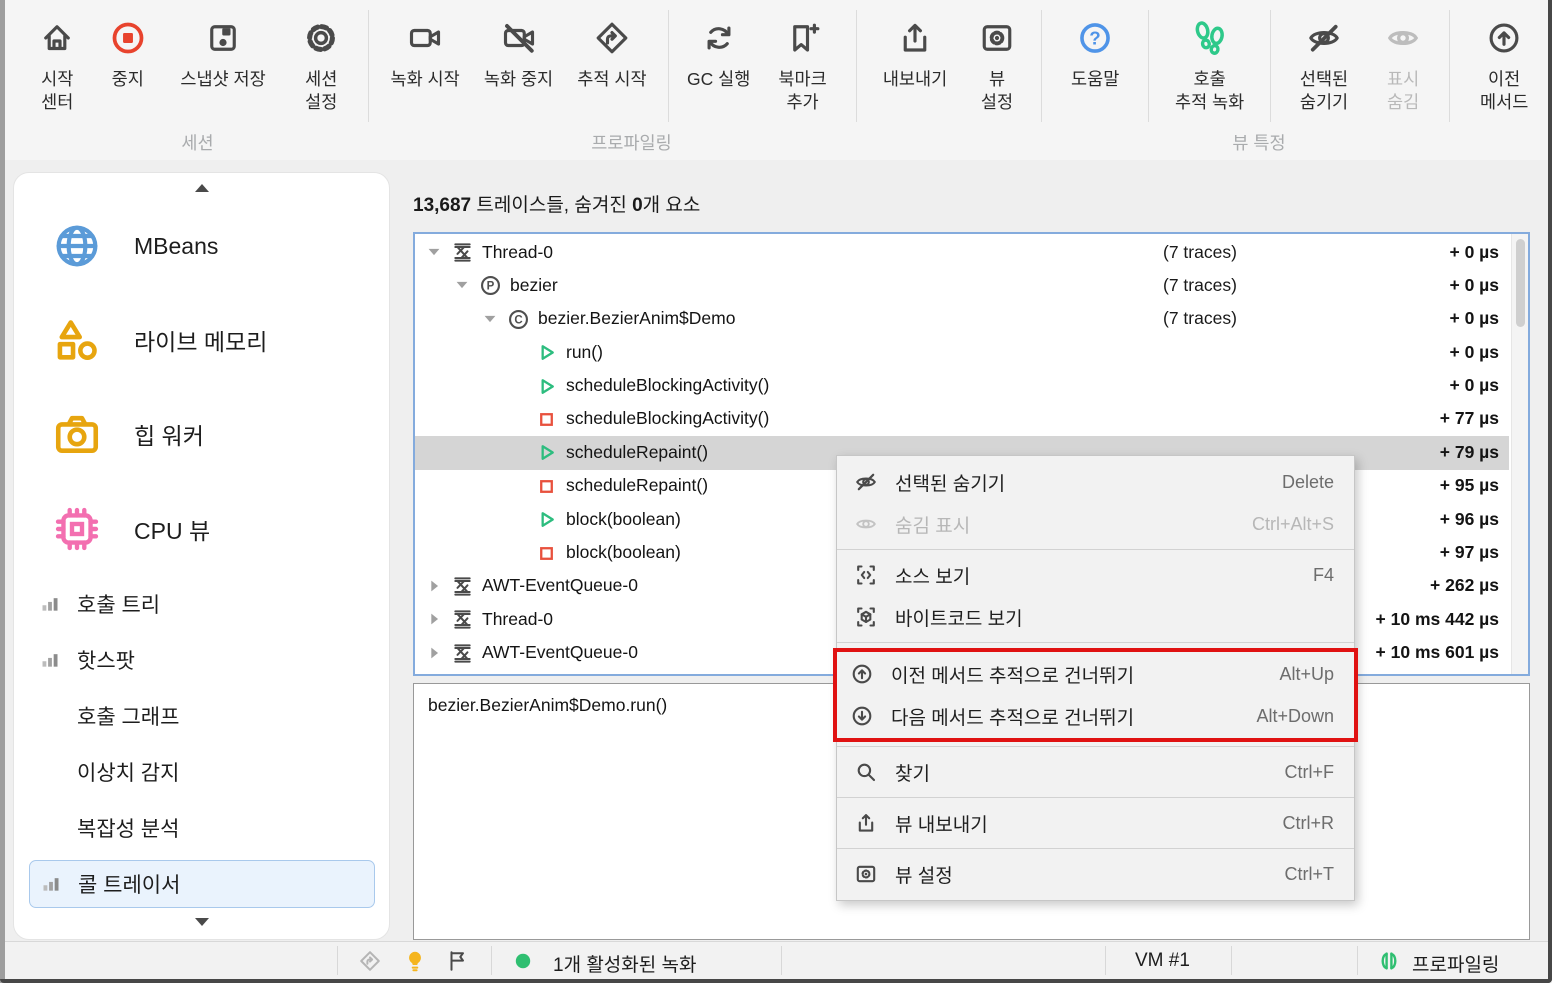 The image size is (1552, 983). What do you see at coordinates (442, 205) in the screenshot?
I see `trace-count: 13,687` at bounding box center [442, 205].